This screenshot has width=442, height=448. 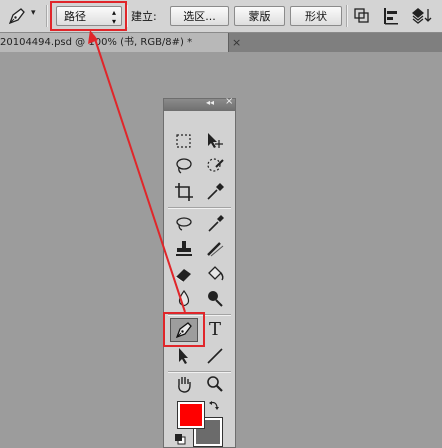 I want to click on chevron-down-icon: ▾, so click(x=33, y=13).